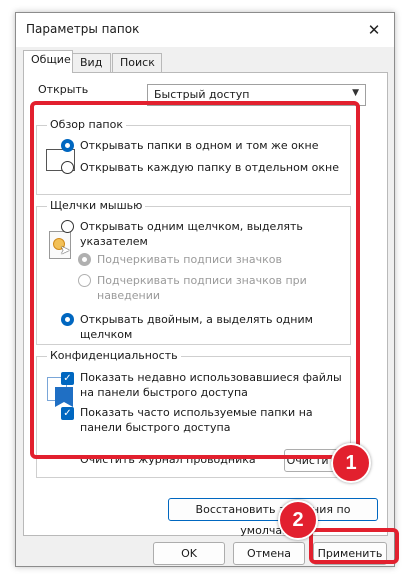 This screenshot has height=579, width=409. I want to click on ok-button: OK, so click(189, 553).